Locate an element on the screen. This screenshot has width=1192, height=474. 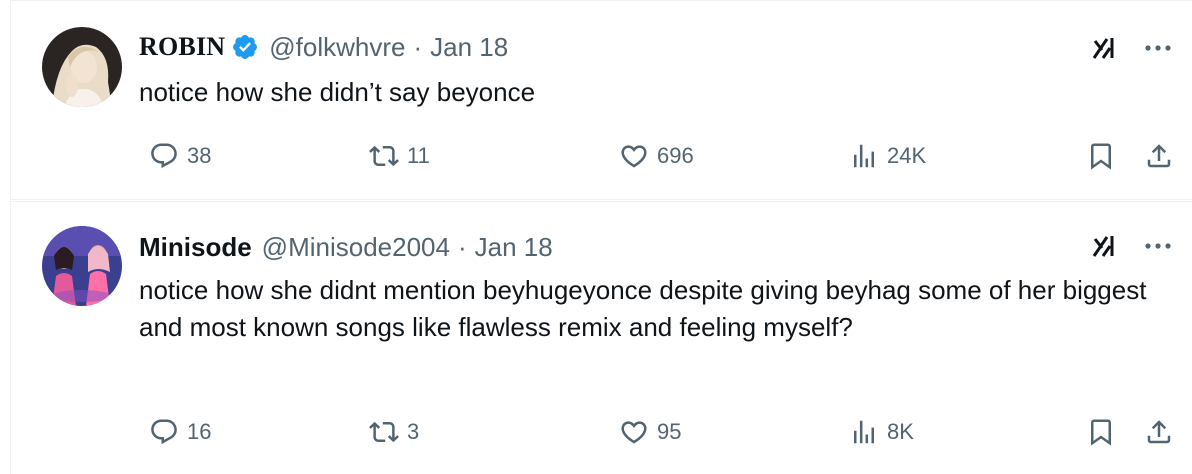
like-count: 95 is located at coordinates (669, 431).